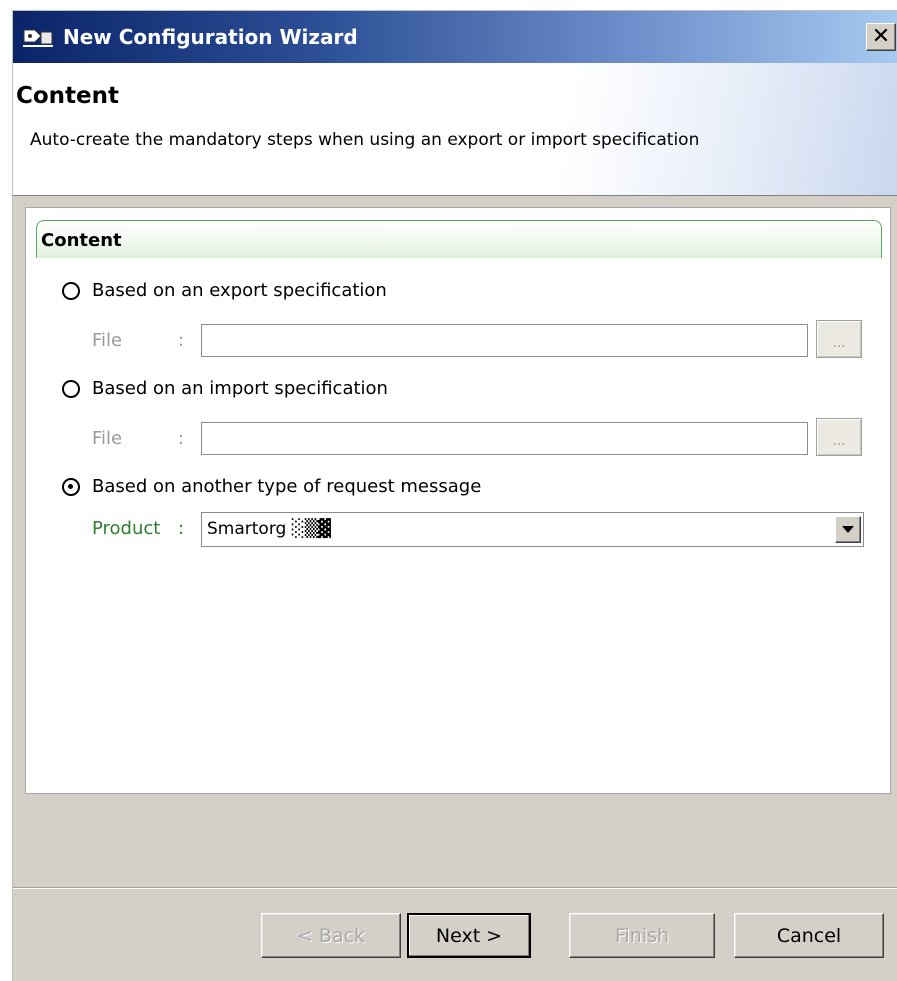 This screenshot has width=897, height=981. I want to click on close-button: ✕, so click(881, 37).